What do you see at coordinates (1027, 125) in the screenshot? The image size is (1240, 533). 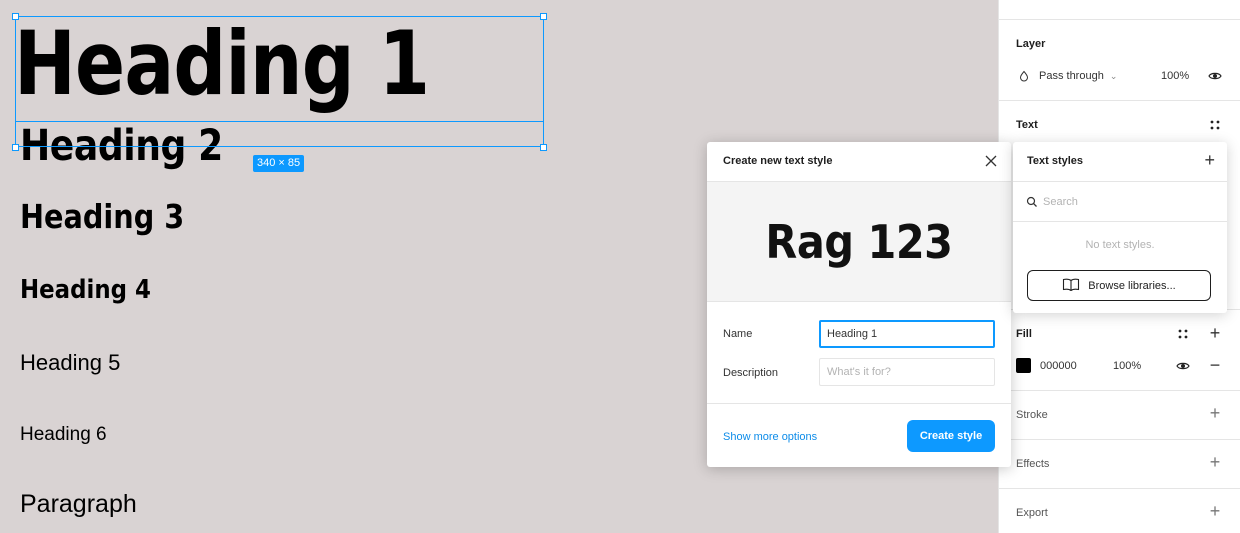 I see `text-title: Text` at bounding box center [1027, 125].